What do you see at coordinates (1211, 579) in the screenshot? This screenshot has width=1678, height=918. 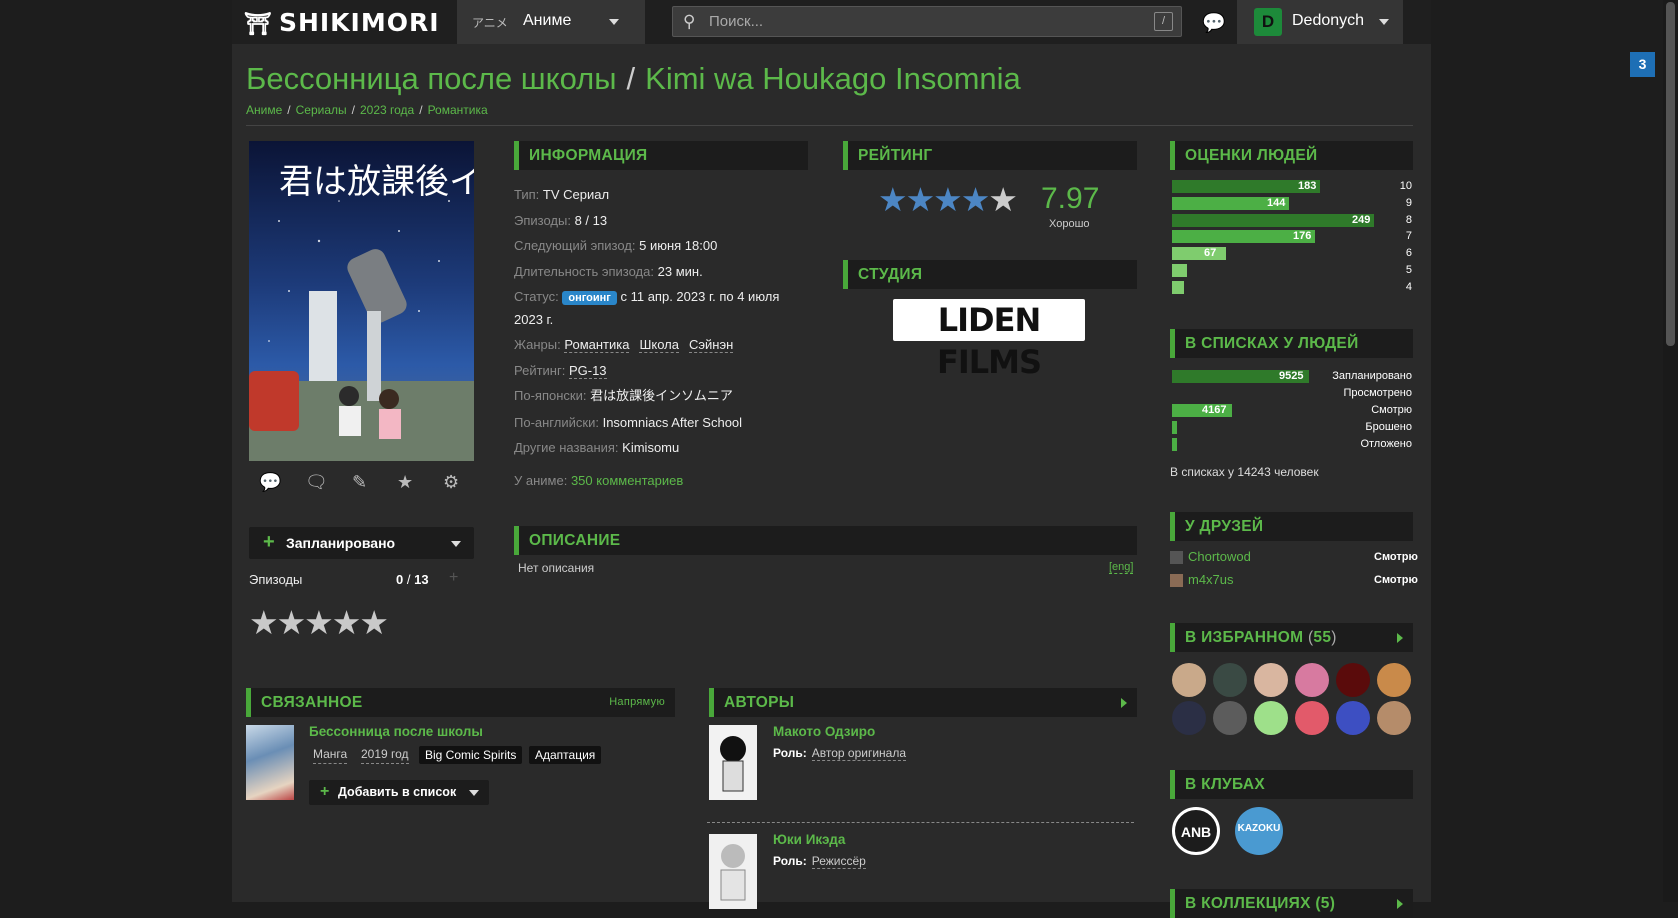 I see `friend-name: m4x7us` at bounding box center [1211, 579].